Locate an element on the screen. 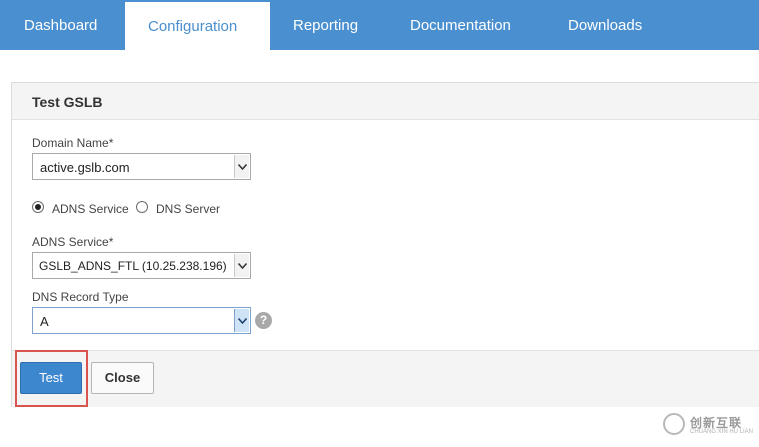  watermark-subtext: CHUANG XIN HU LIAN is located at coordinates (722, 432).